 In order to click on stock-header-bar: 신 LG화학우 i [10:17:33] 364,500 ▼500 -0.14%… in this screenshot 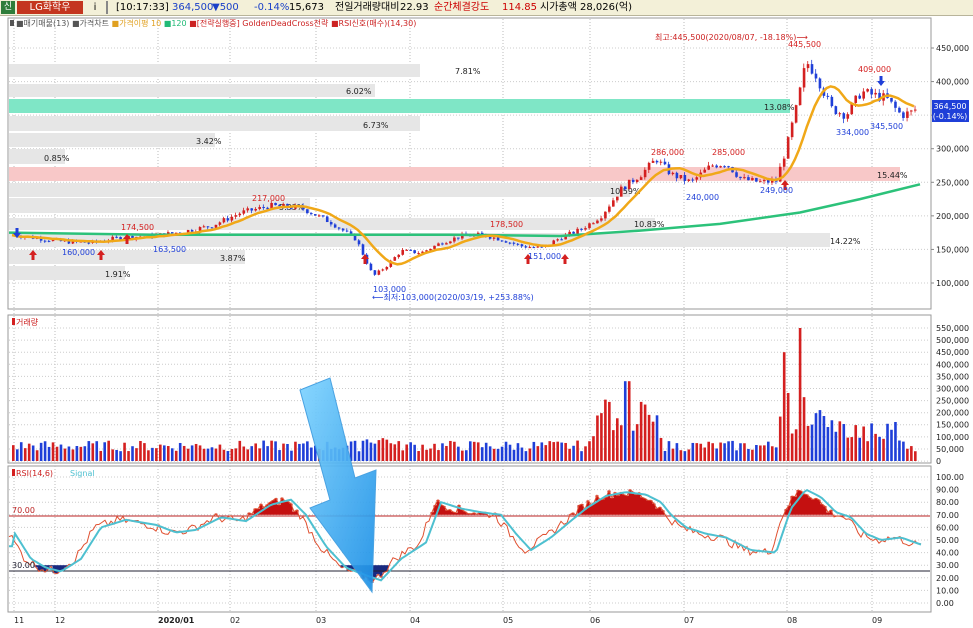, I will do `click(486, 8)`.